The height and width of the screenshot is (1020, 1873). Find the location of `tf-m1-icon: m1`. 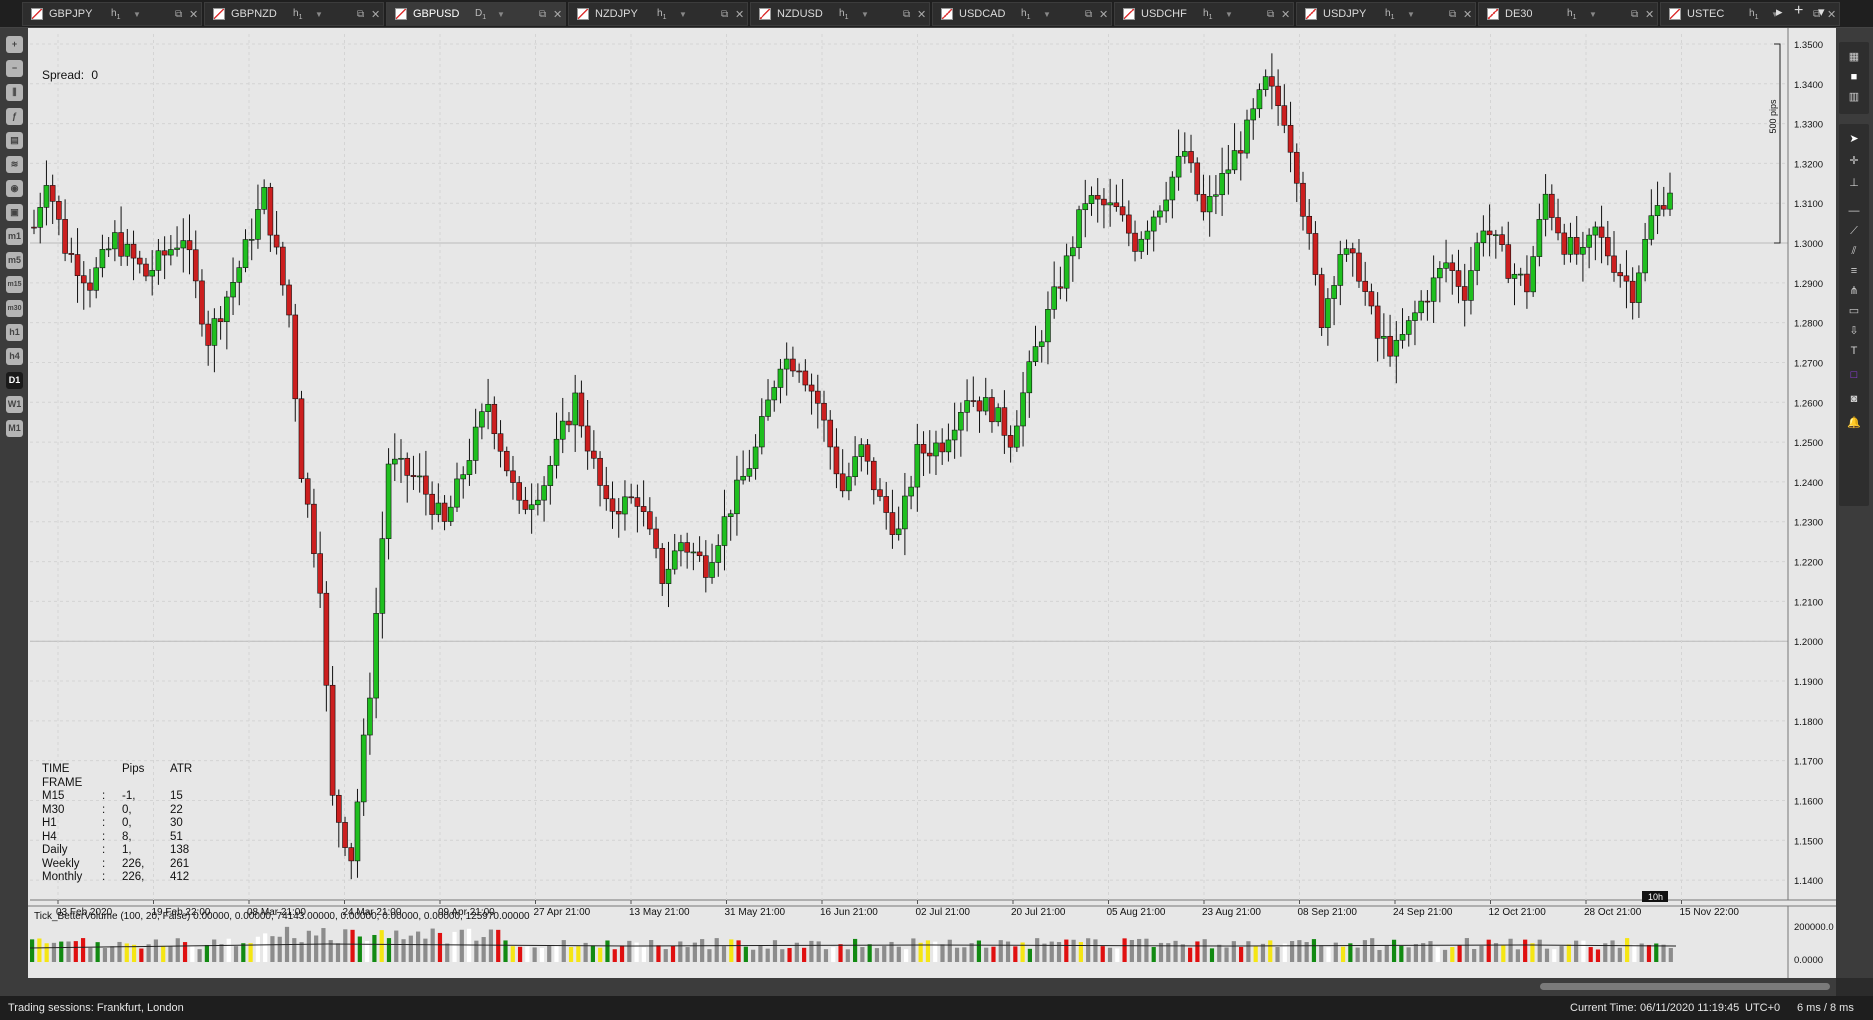

tf-m1-icon: m1 is located at coordinates (14, 236).